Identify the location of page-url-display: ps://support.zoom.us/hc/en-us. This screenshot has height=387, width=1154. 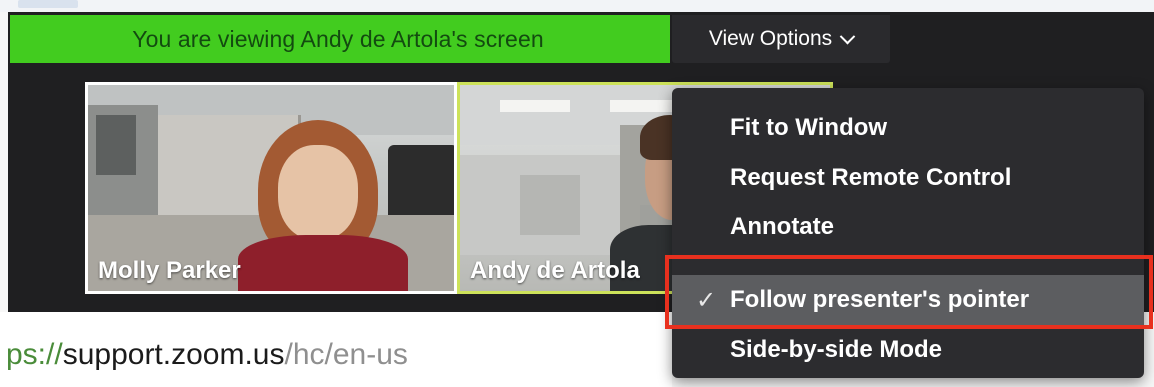
(336, 349).